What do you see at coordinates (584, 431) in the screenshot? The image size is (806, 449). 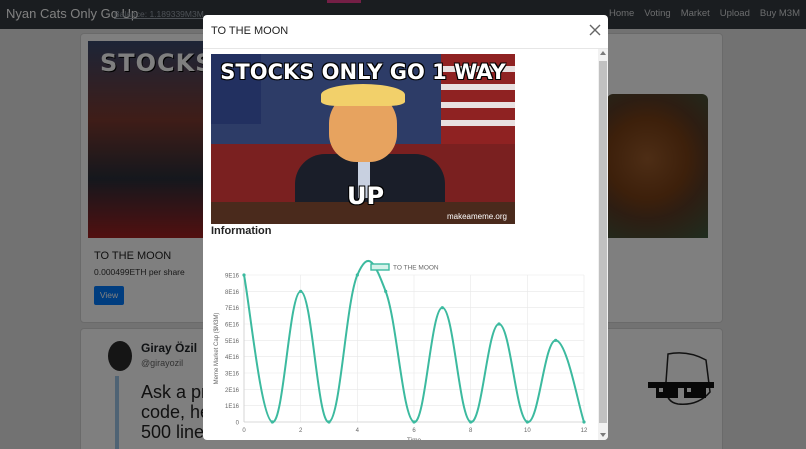 I see `x-tick-label: 12` at bounding box center [584, 431].